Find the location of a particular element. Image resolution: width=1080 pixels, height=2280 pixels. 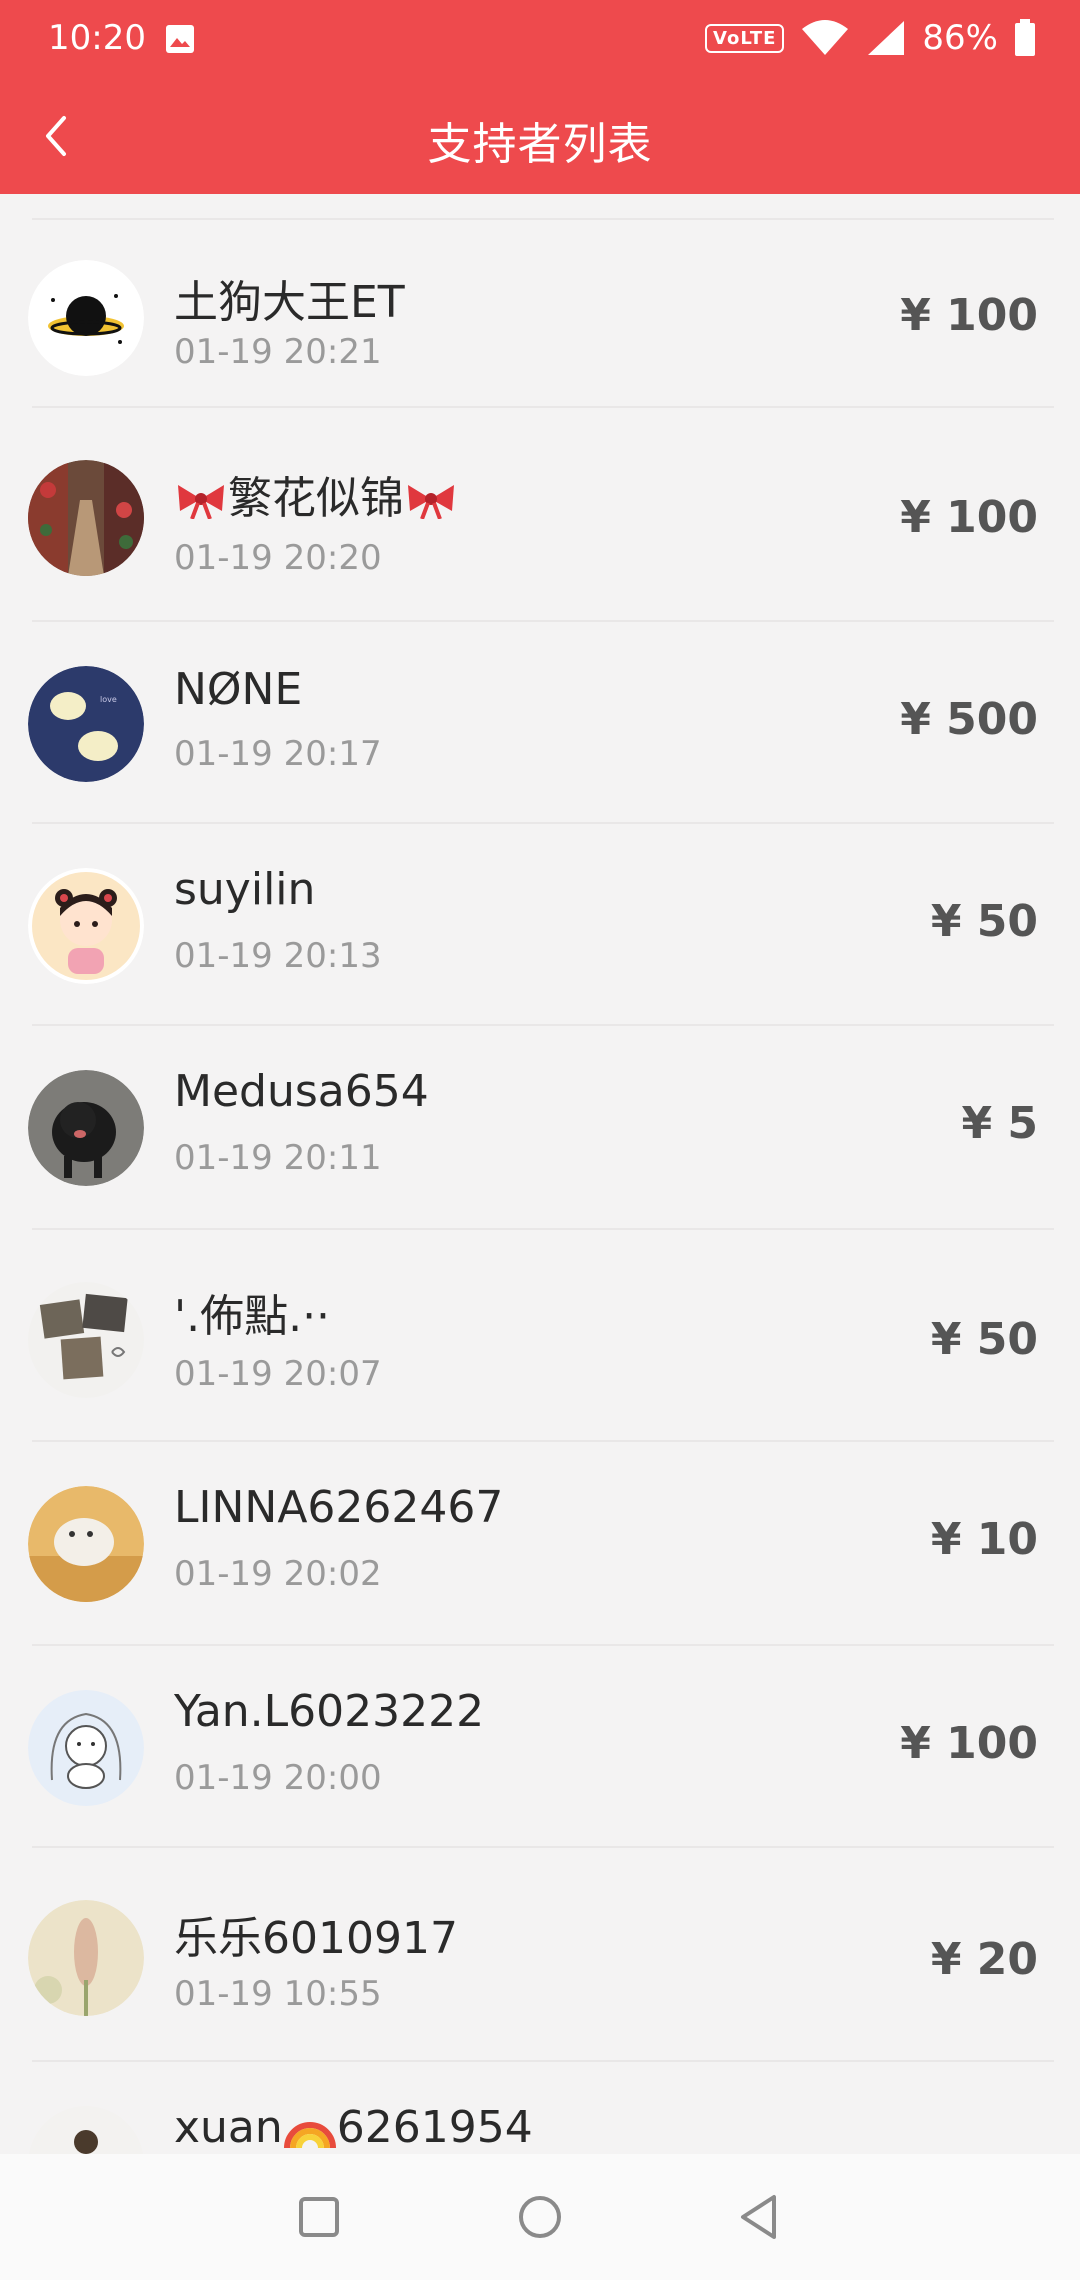

battery-icon is located at coordinates (1025, 37).